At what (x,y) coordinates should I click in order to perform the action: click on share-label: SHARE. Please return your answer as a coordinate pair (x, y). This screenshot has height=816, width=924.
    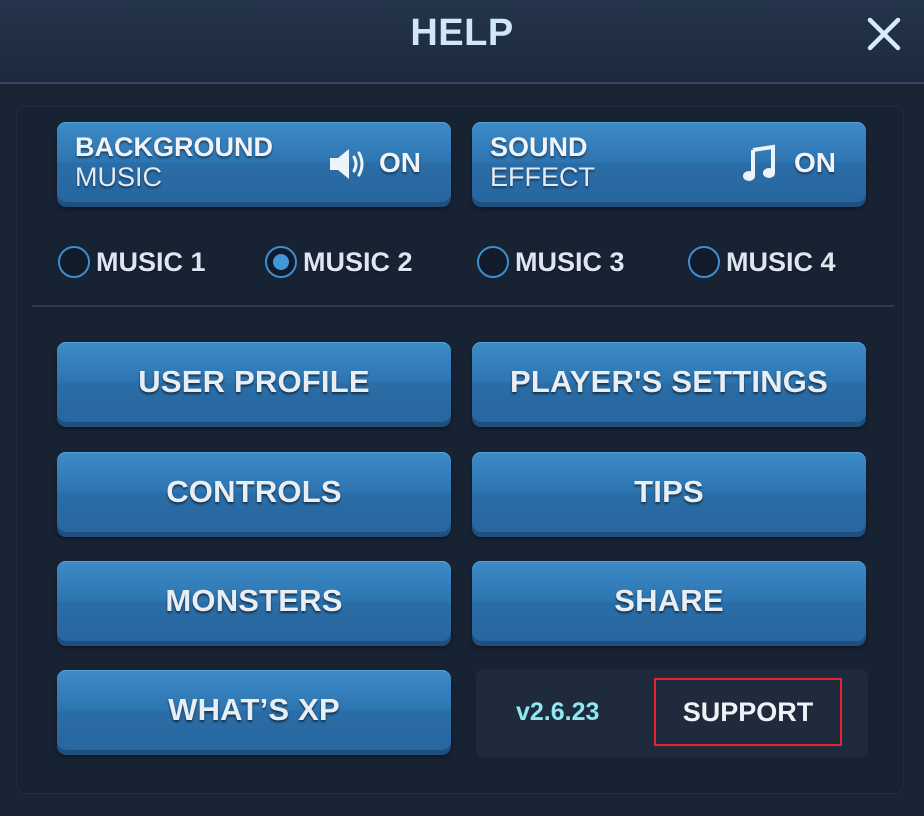
    Looking at the image, I should click on (669, 600).